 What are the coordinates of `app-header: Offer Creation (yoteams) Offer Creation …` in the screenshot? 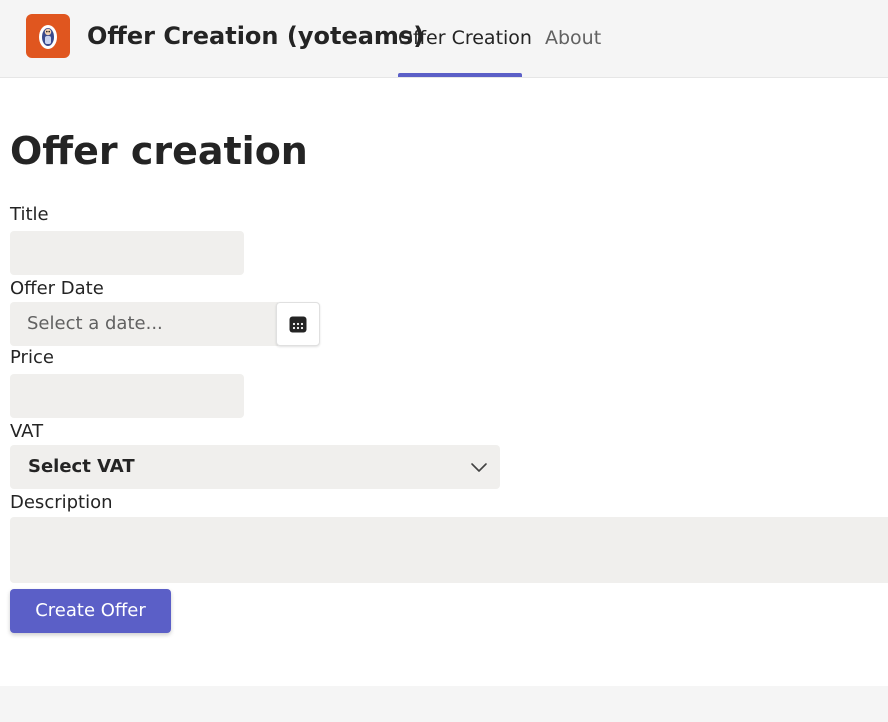 It's located at (444, 39).